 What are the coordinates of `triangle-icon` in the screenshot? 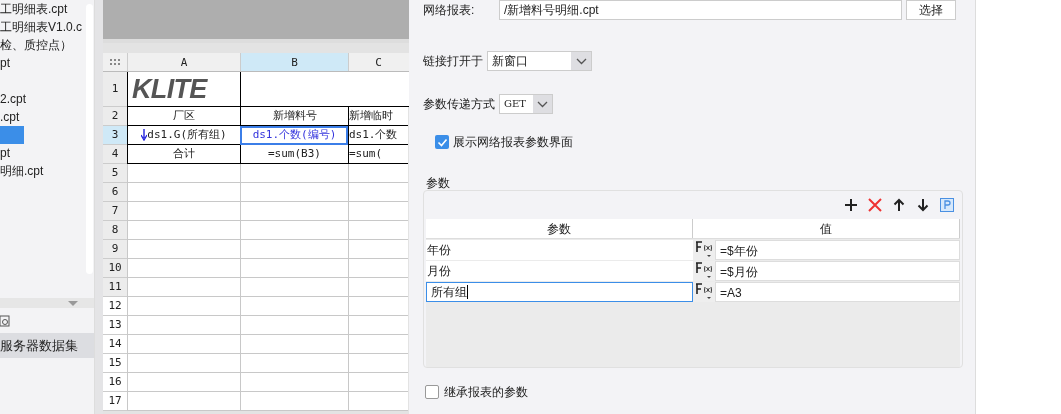 It's located at (73, 303).